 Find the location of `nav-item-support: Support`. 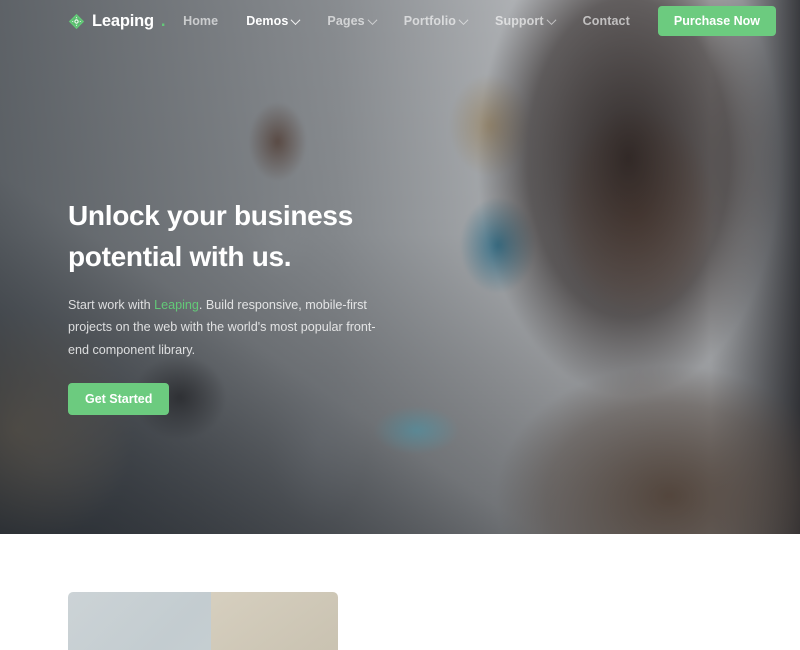

nav-item-support: Support is located at coordinates (525, 21).